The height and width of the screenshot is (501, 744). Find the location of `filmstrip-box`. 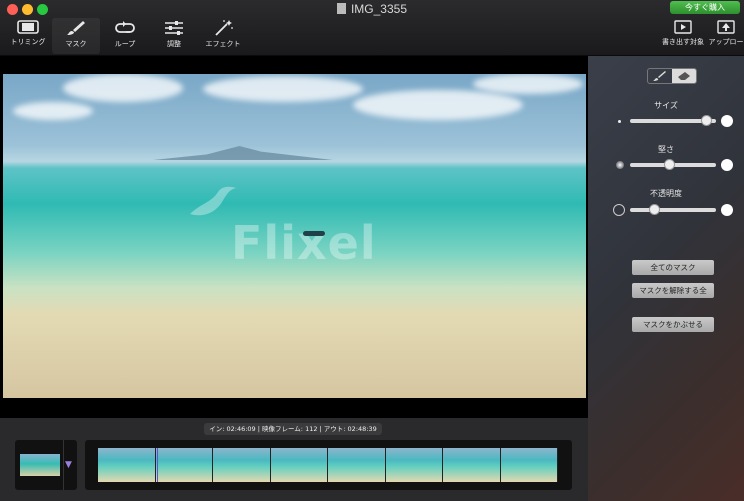

filmstrip-box is located at coordinates (328, 465).